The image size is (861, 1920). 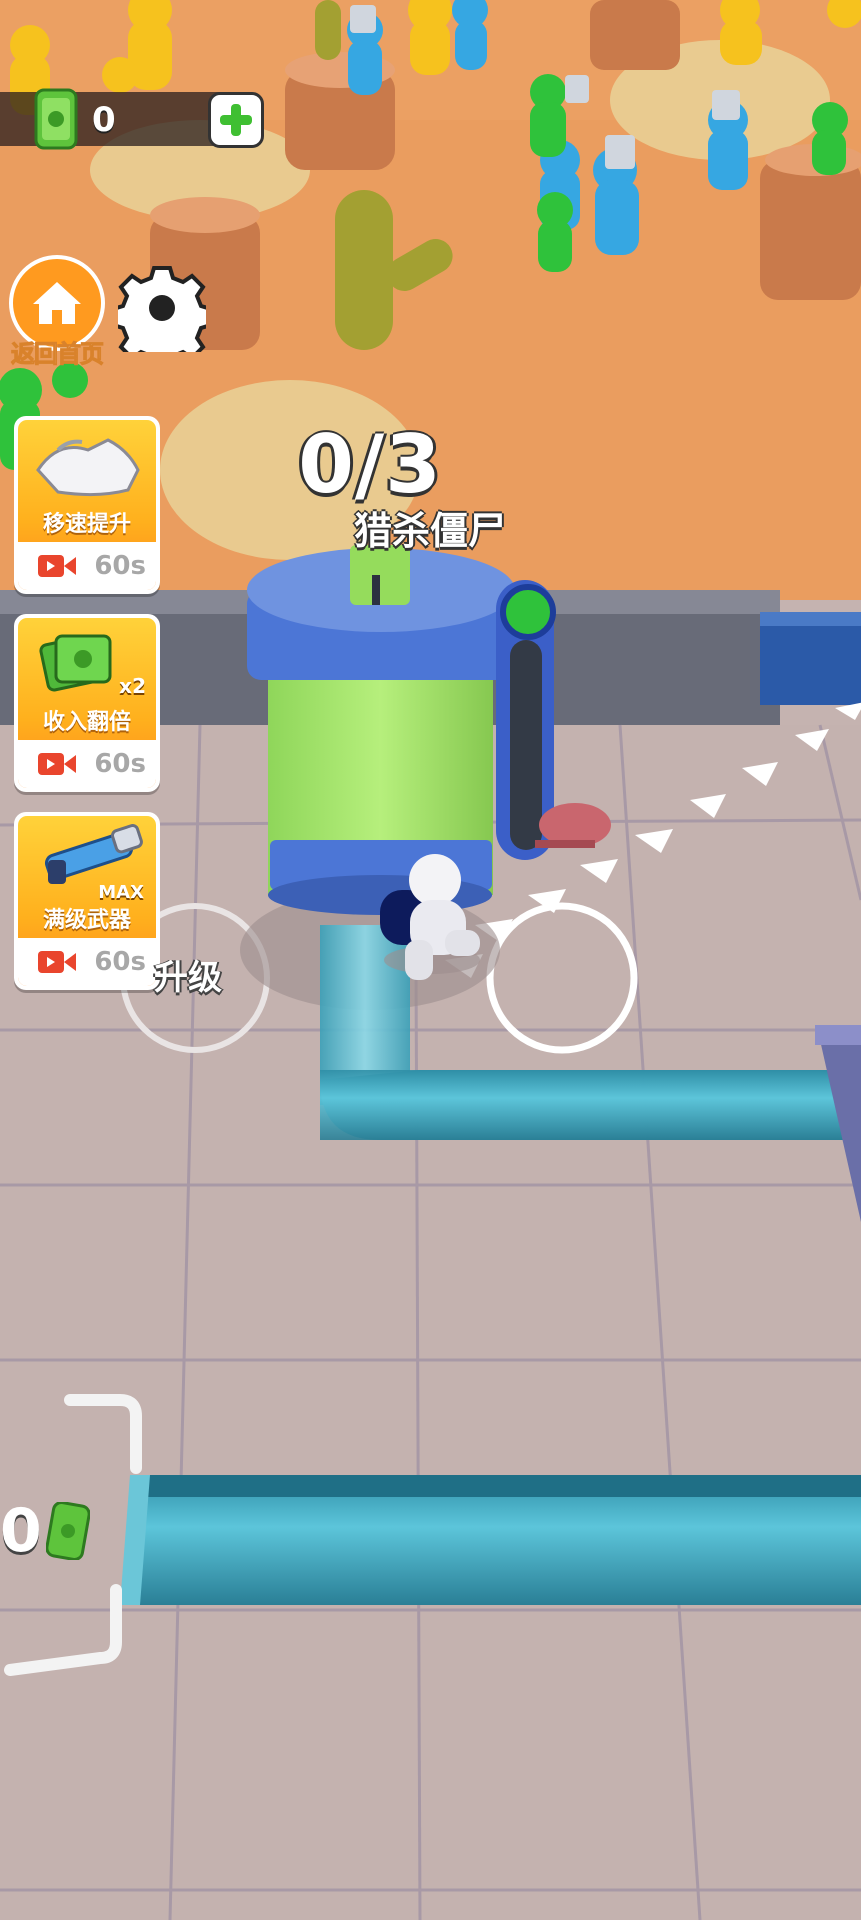 What do you see at coordinates (87, 505) in the screenshot?
I see `boost-card-speed: 移速提升 60s` at bounding box center [87, 505].